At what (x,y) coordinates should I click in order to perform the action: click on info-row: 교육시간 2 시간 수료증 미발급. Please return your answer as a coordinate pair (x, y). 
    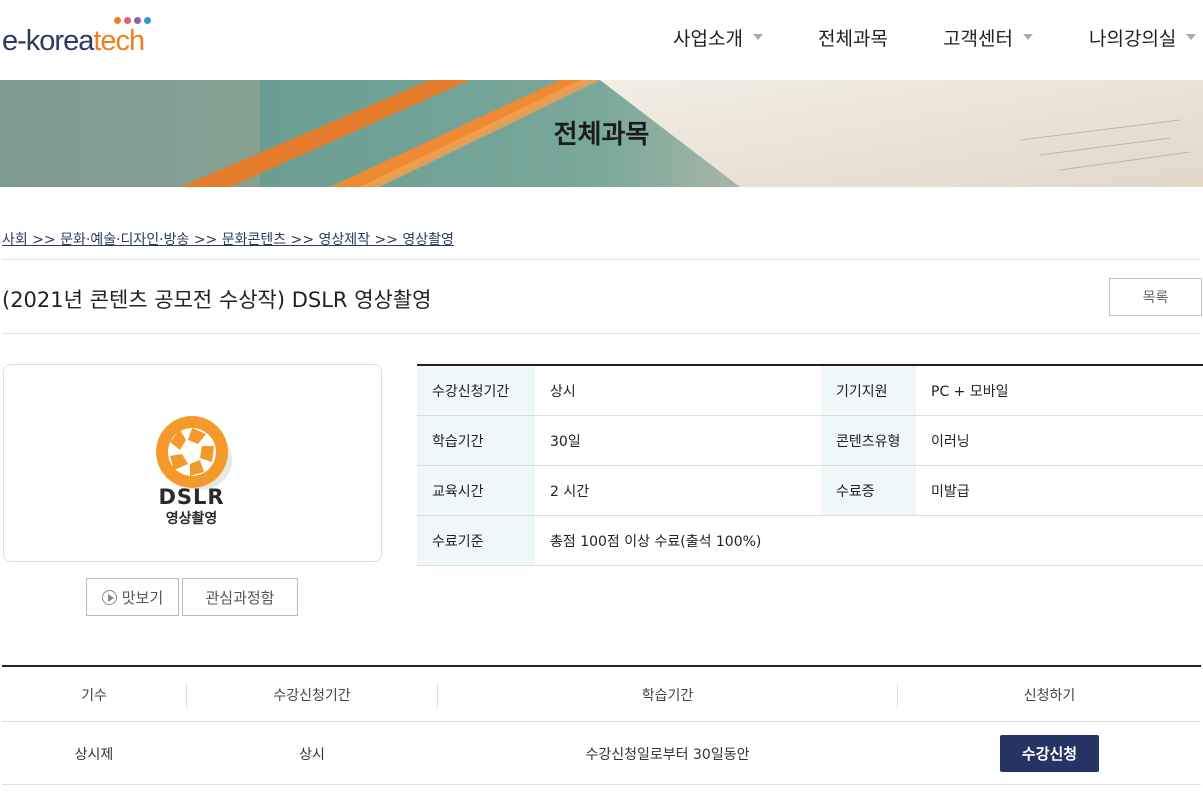
    Looking at the image, I should click on (810, 491).